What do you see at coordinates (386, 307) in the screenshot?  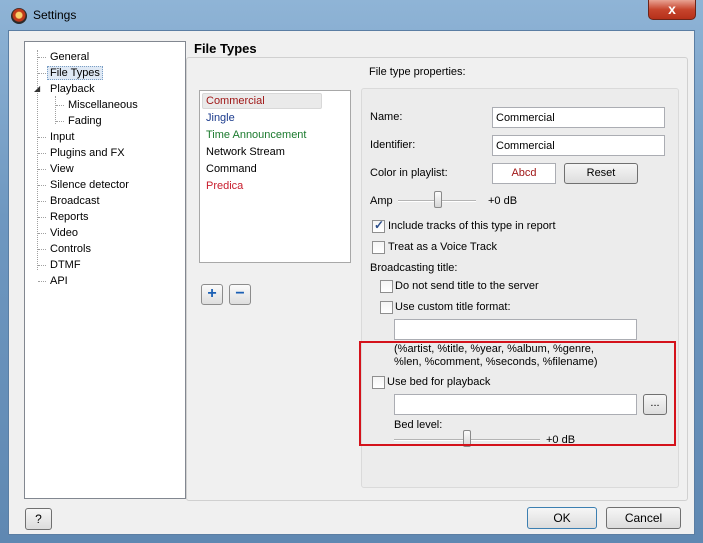 I see `custom-title-checkbox` at bounding box center [386, 307].